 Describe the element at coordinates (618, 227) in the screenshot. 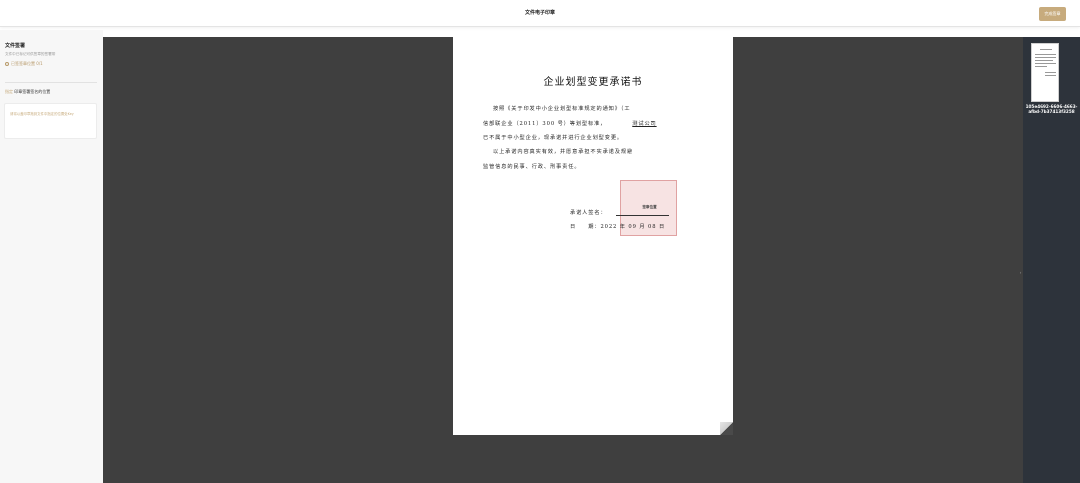

I see `date-line: 日 期：2022 年 09 月 08 日` at that location.